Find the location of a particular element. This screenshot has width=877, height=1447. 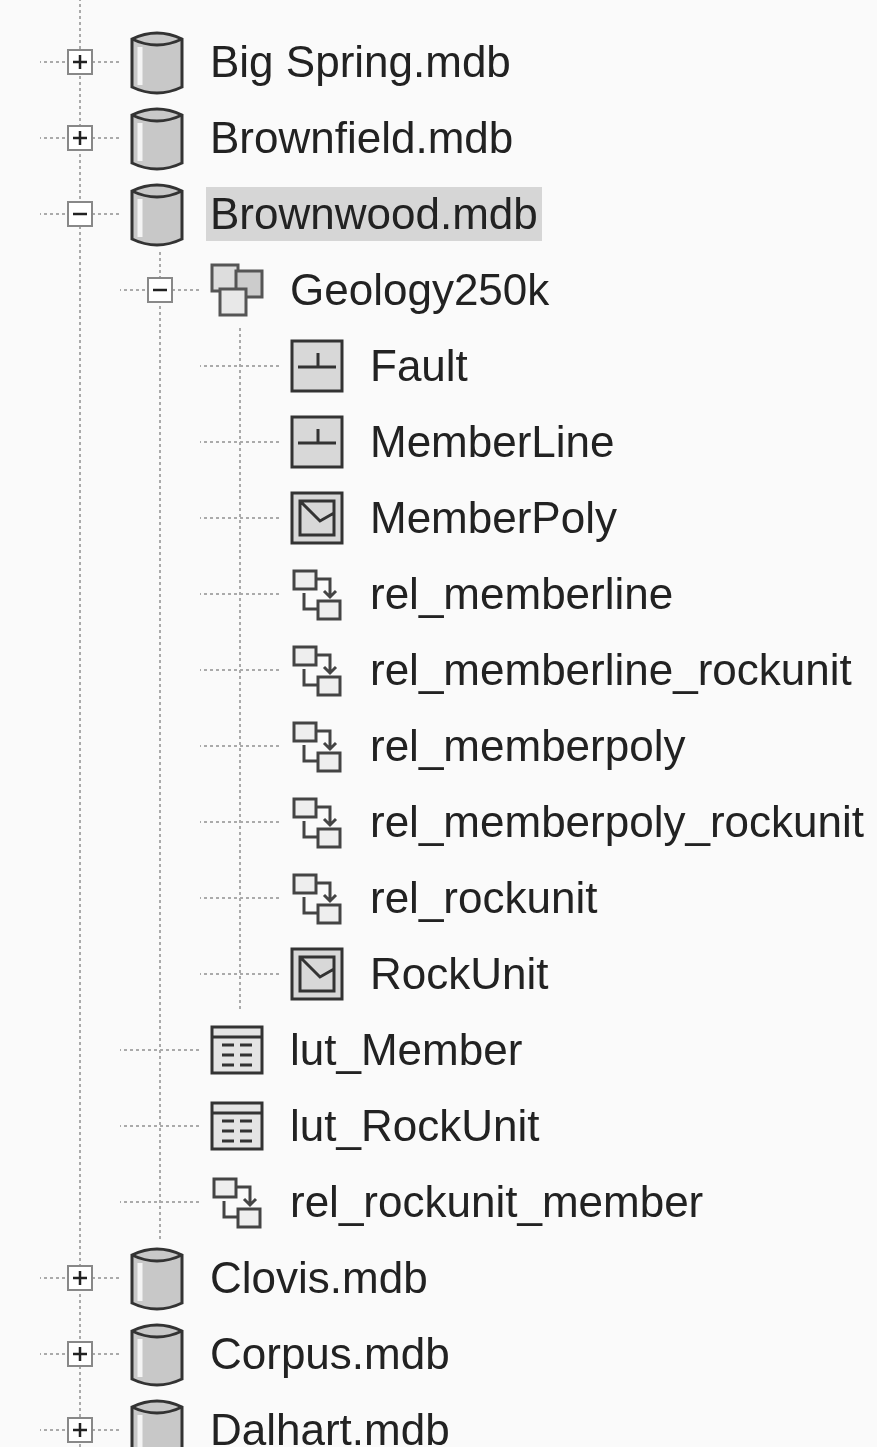

tree-item: Brownwood.mdb is located at coordinates (374, 214).